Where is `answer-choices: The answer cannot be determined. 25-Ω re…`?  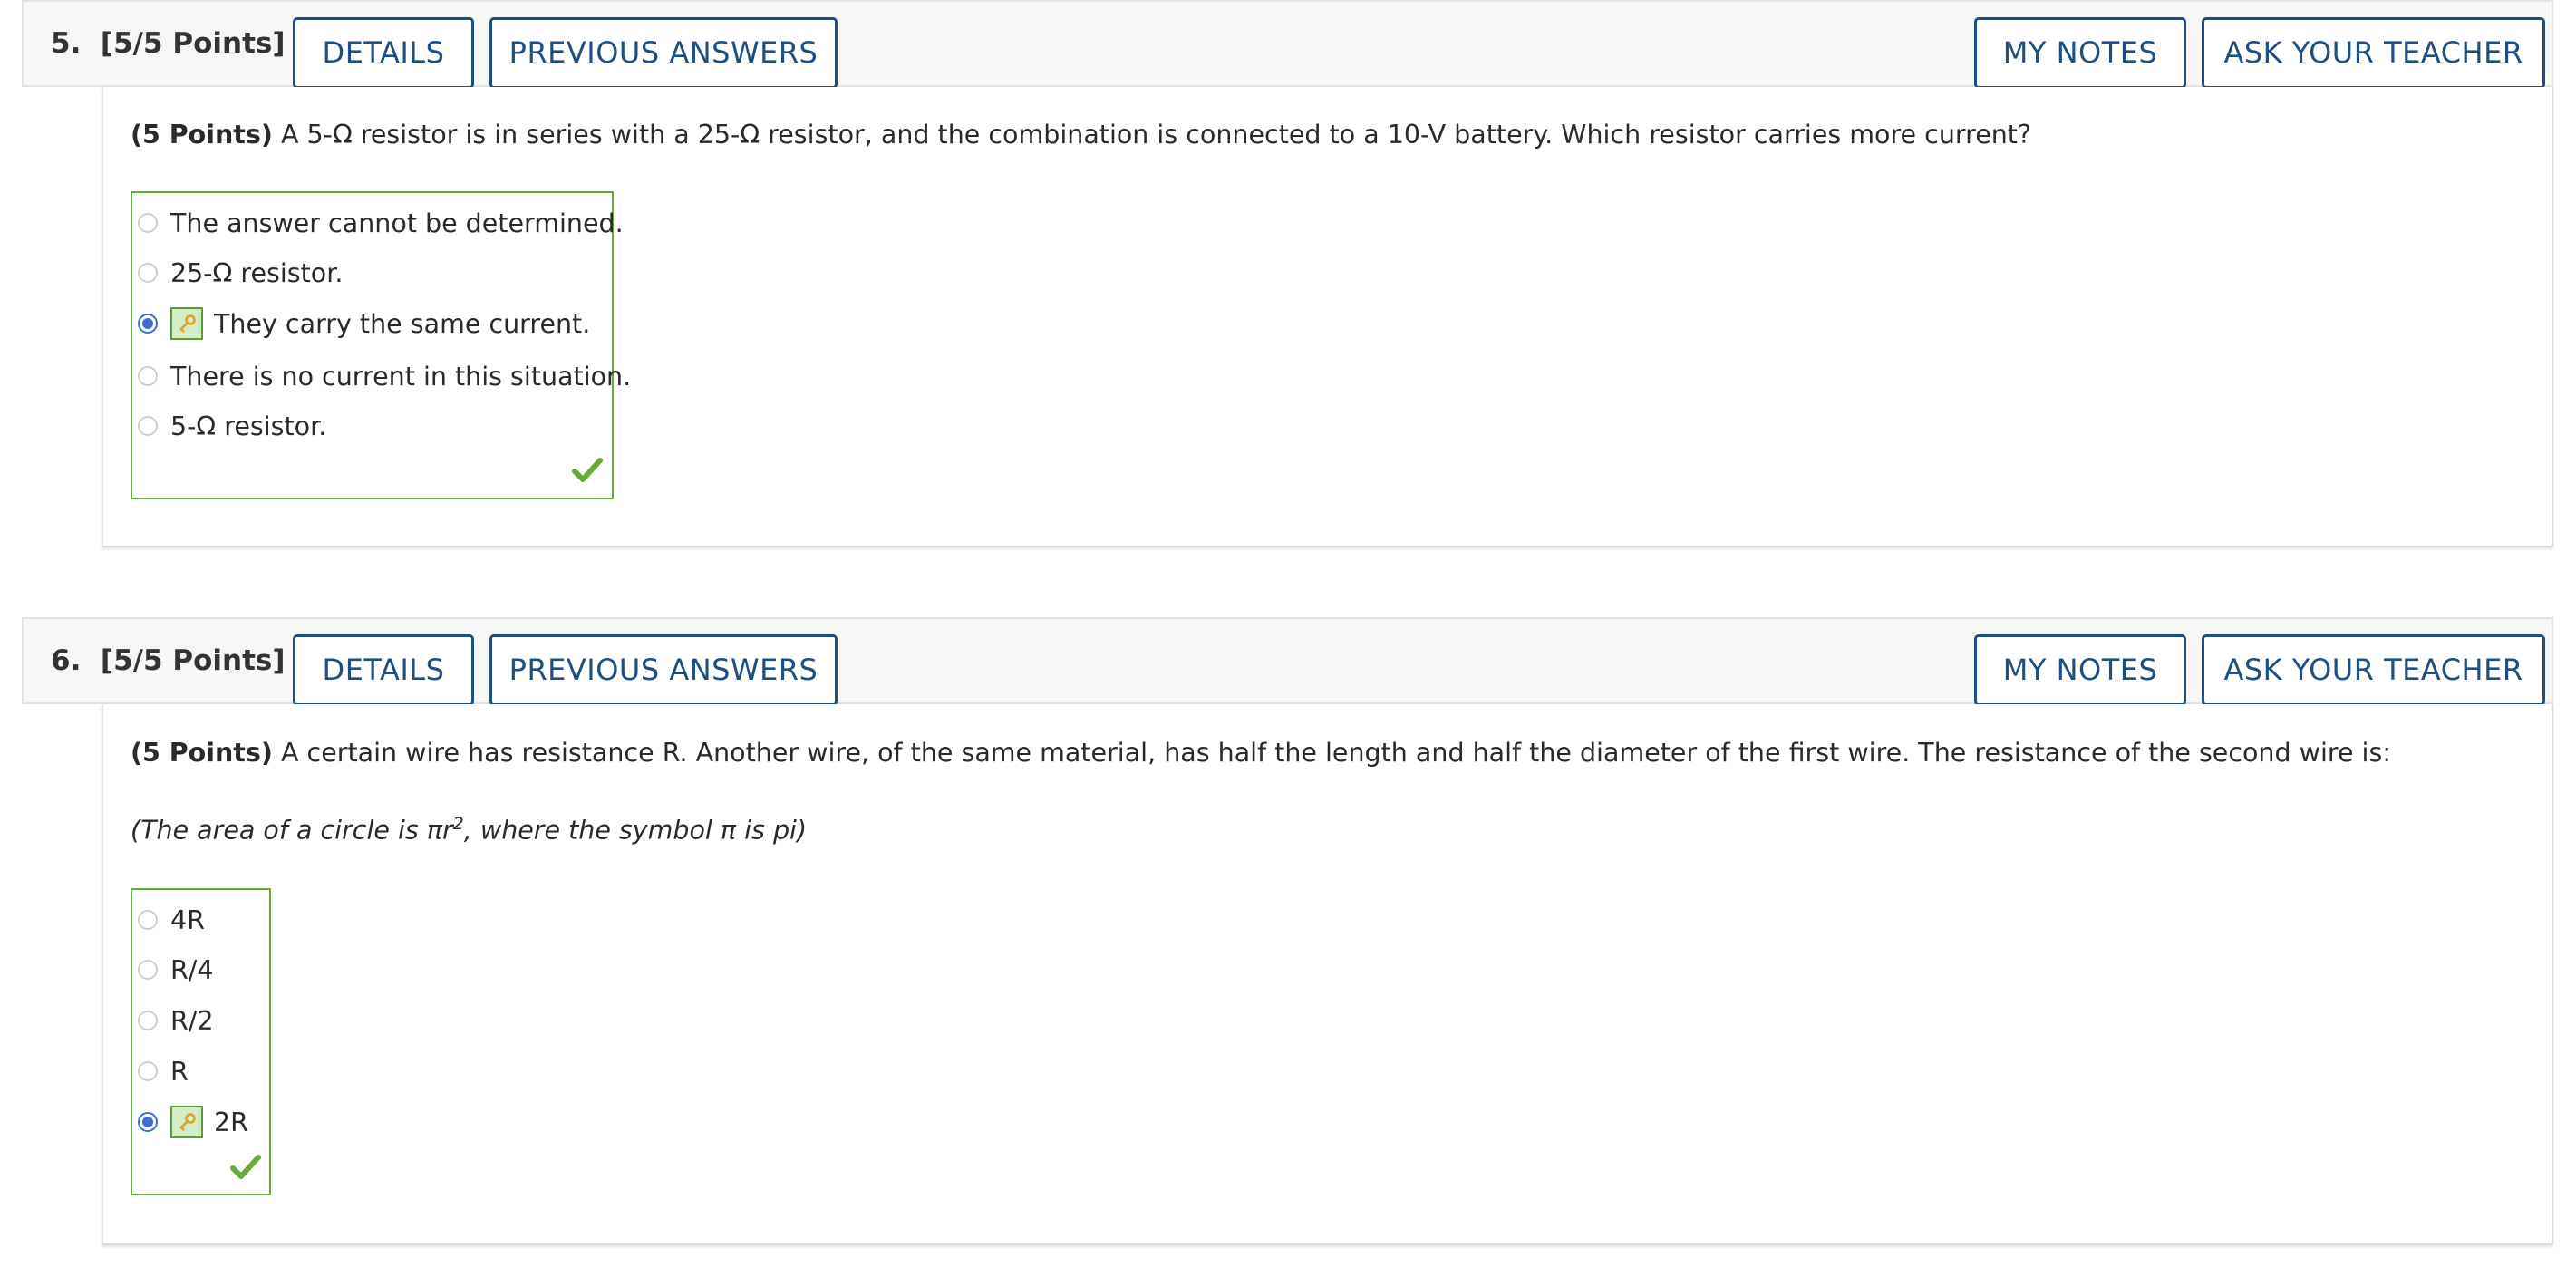 answer-choices: The answer cannot be determined. 25-Ω re… is located at coordinates (381, 345).